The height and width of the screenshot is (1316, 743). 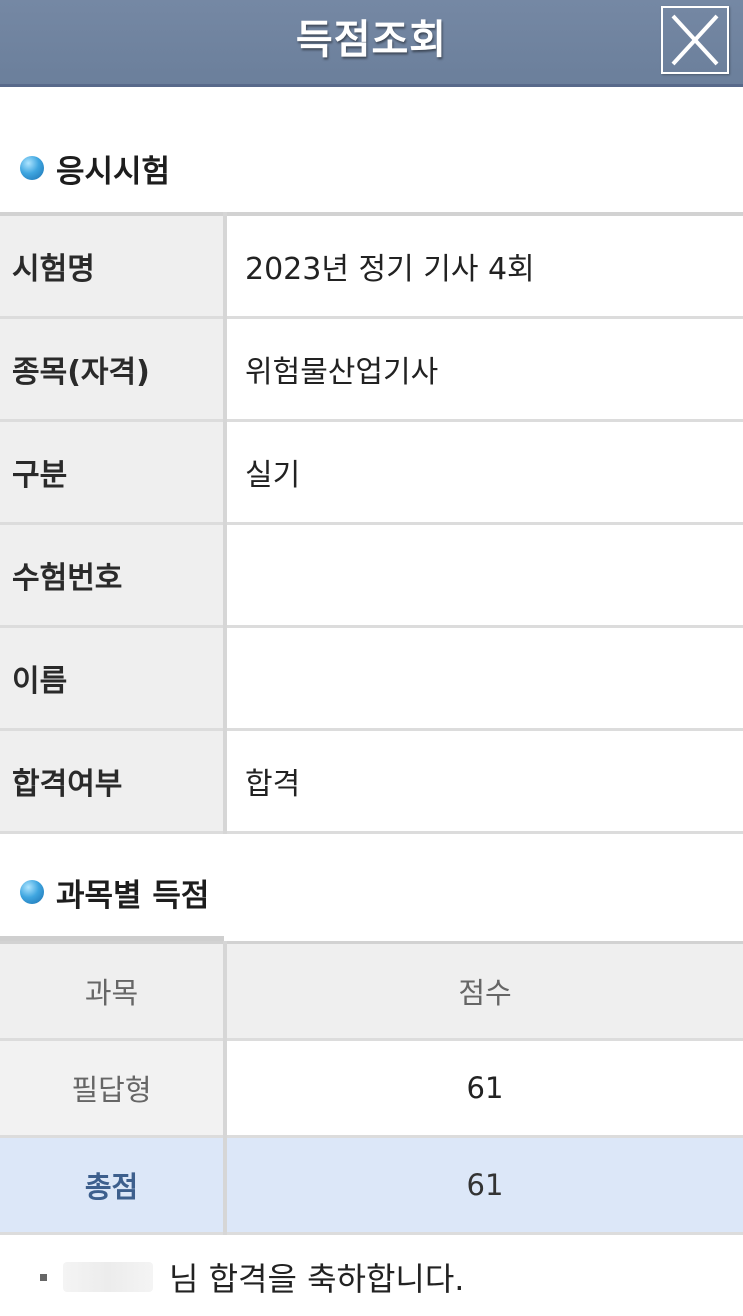 I want to click on table-row: 시험명 2023년 정기 기사 4회, so click(x=371, y=266).